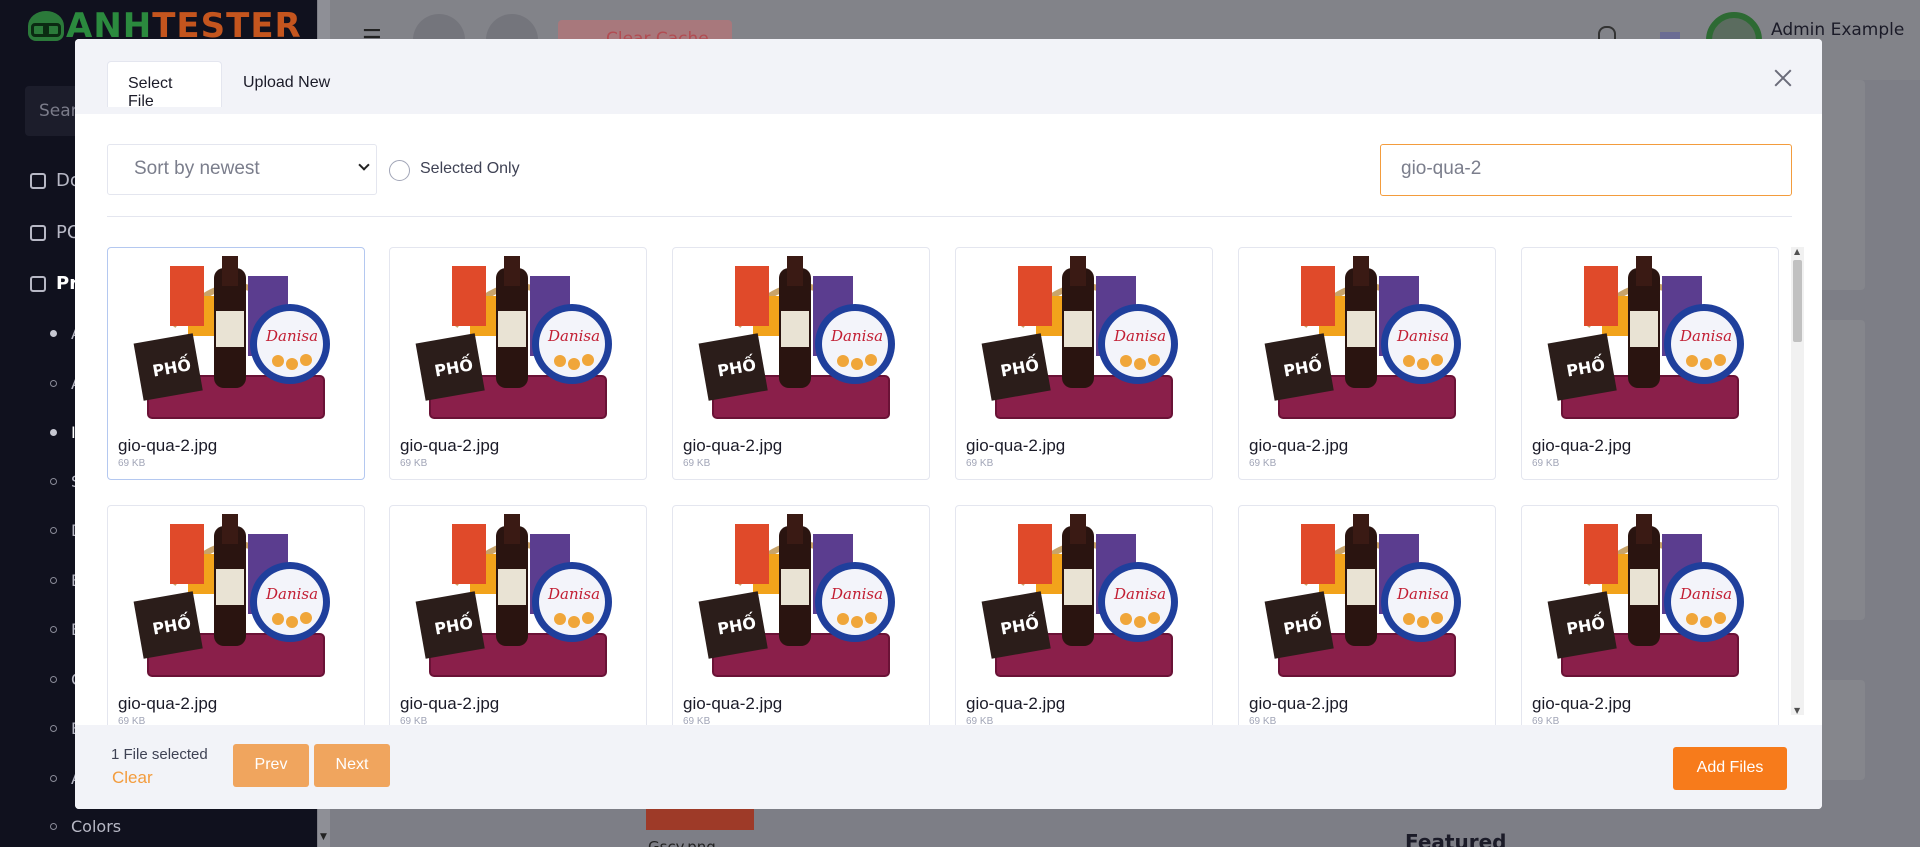 The image size is (1920, 847). What do you see at coordinates (682, 842) in the screenshot?
I see `file-thumbnail-label: Gscy.png` at bounding box center [682, 842].